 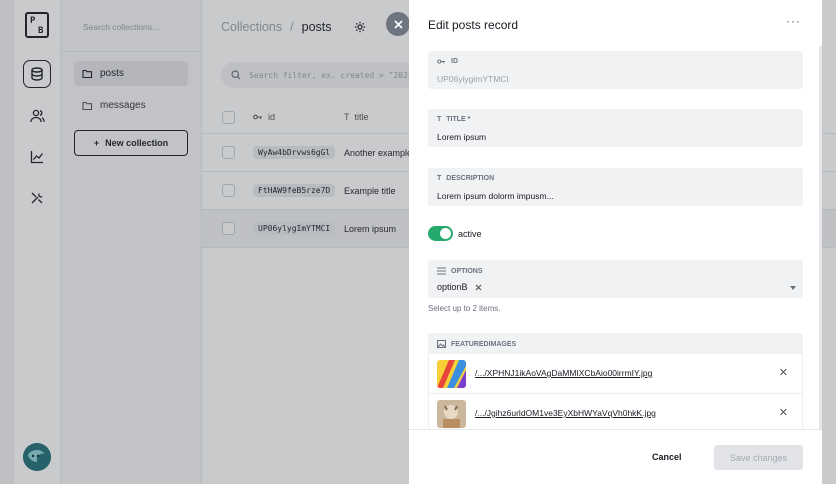 I want to click on panel-footer: Cancel Save changes, so click(x=615, y=456).